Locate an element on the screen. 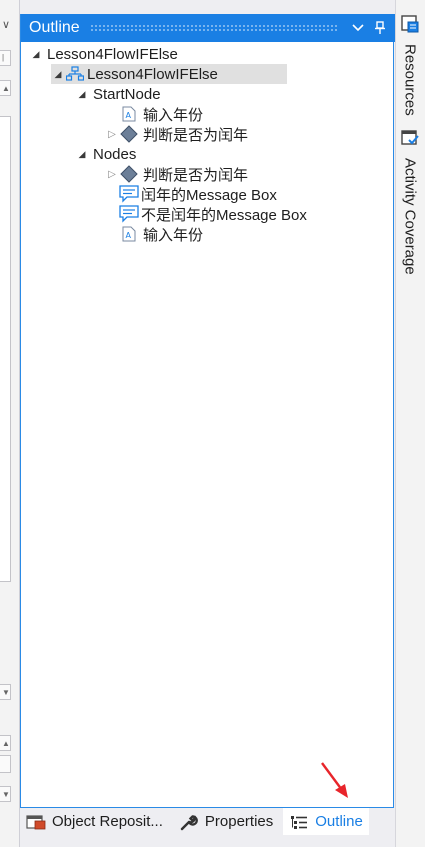 Image resolution: width=425 pixels, height=847 pixels. tree-item-message-box: 不是闰年的Message Box is located at coordinates (206, 214).